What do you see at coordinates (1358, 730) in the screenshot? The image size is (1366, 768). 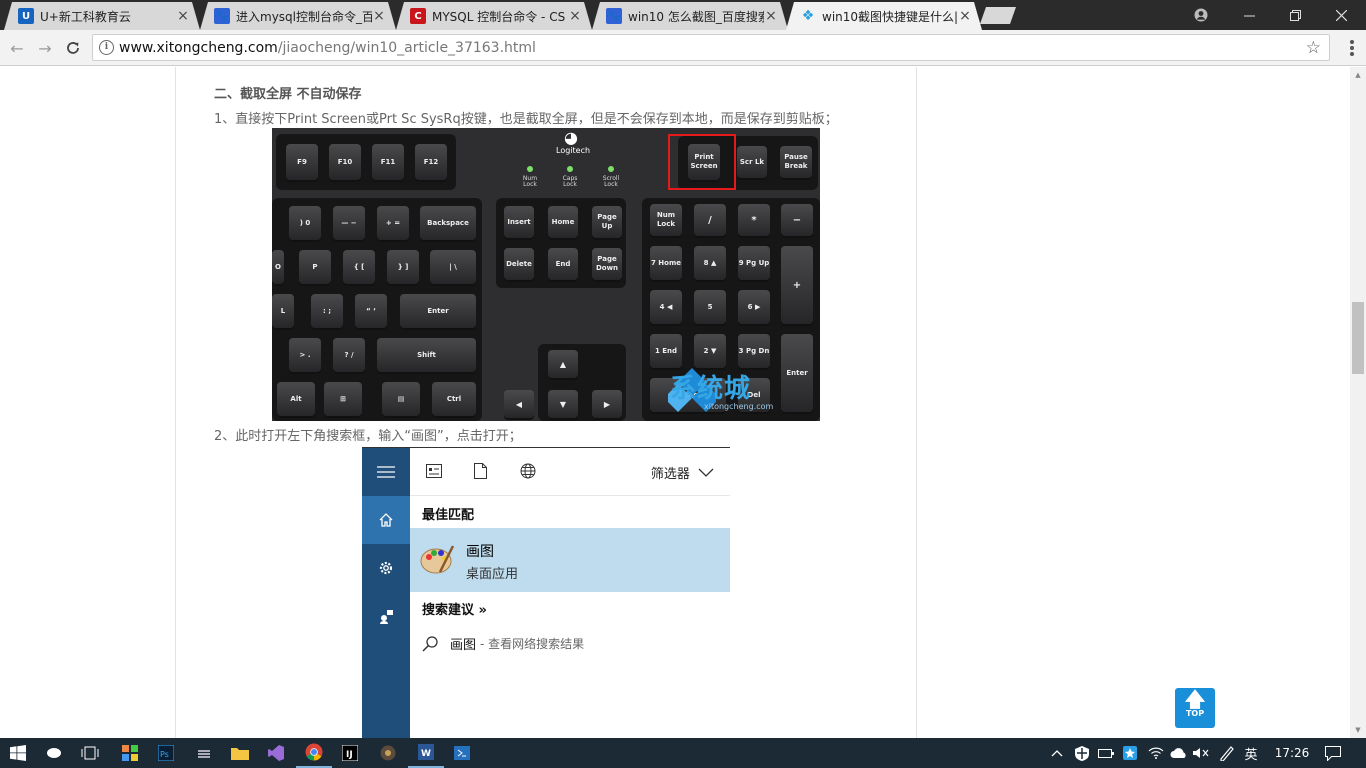 I see `scroll-down-arrow-icon: ▼` at bounding box center [1358, 730].